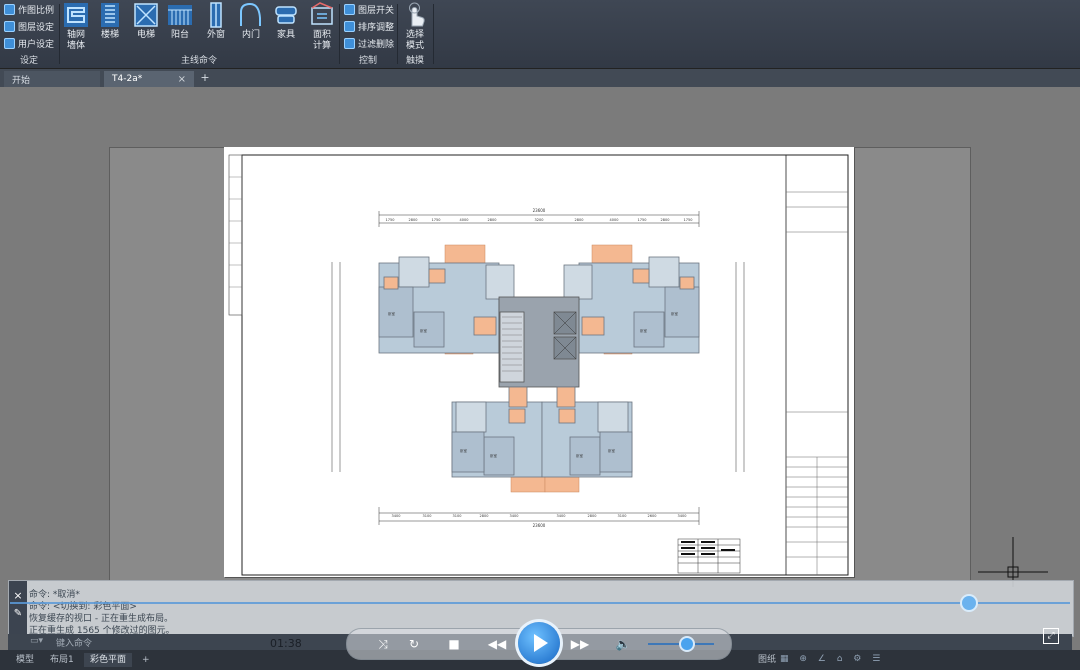  I want to click on close-command-icon: ×, so click(18, 595).